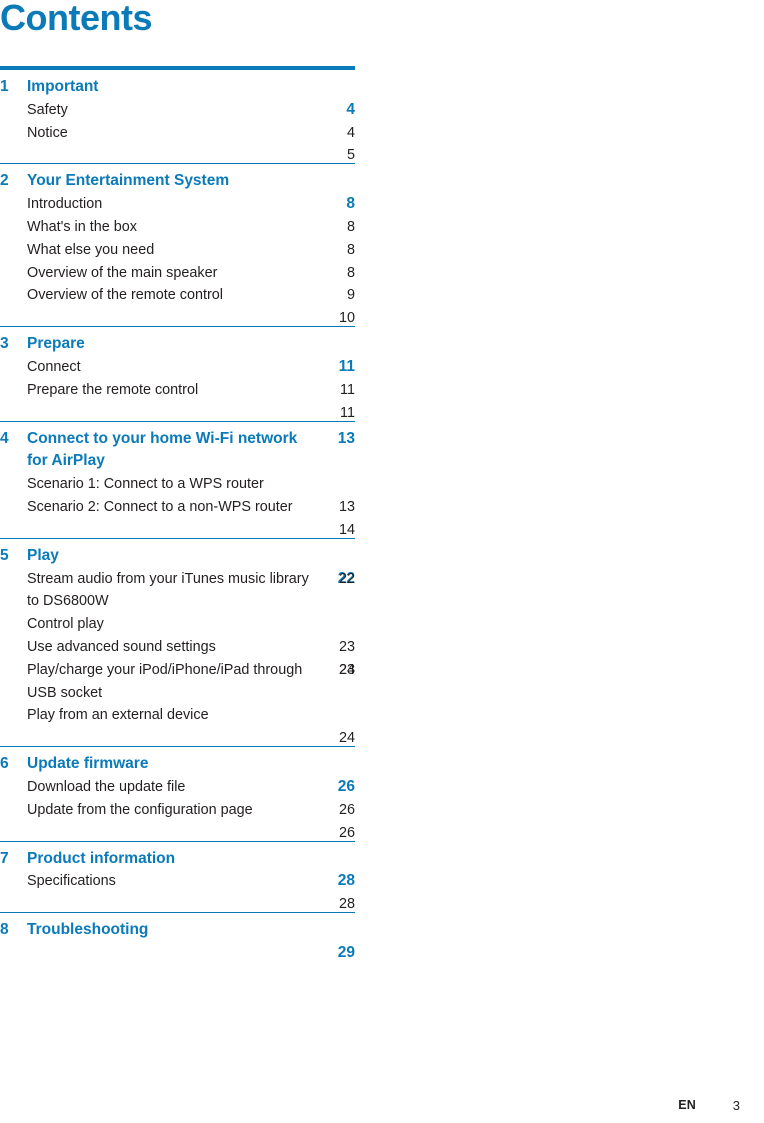 The image size is (764, 1123). What do you see at coordinates (177, 260) in the screenshot?
I see `toc-entry: What else you need 8` at bounding box center [177, 260].